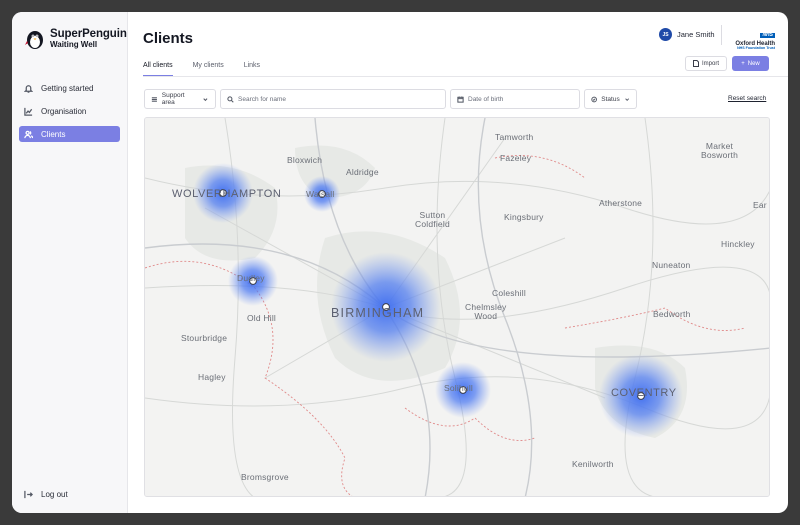  Describe the element at coordinates (665, 34) in the screenshot. I see `avatar: JS` at that location.